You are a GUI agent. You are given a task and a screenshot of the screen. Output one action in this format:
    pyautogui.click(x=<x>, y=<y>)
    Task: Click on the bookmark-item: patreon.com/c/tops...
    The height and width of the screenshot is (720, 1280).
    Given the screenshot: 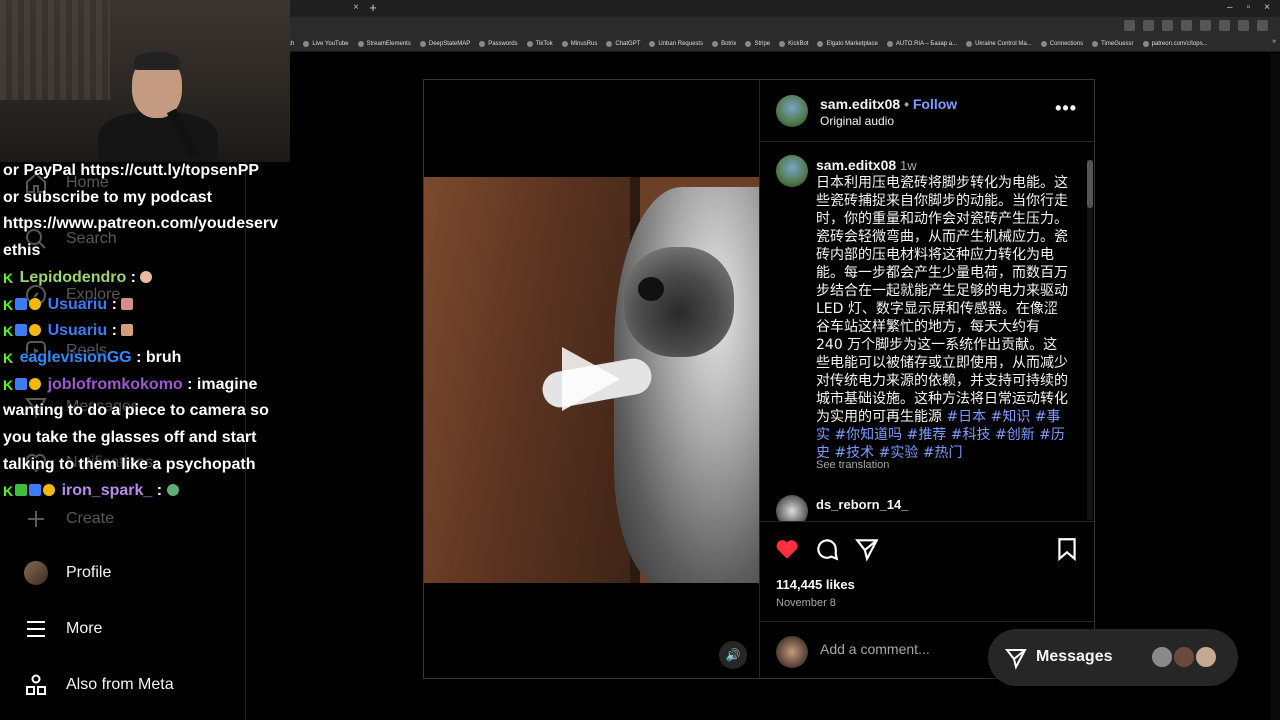 What is the action you would take?
    pyautogui.click(x=1175, y=43)
    